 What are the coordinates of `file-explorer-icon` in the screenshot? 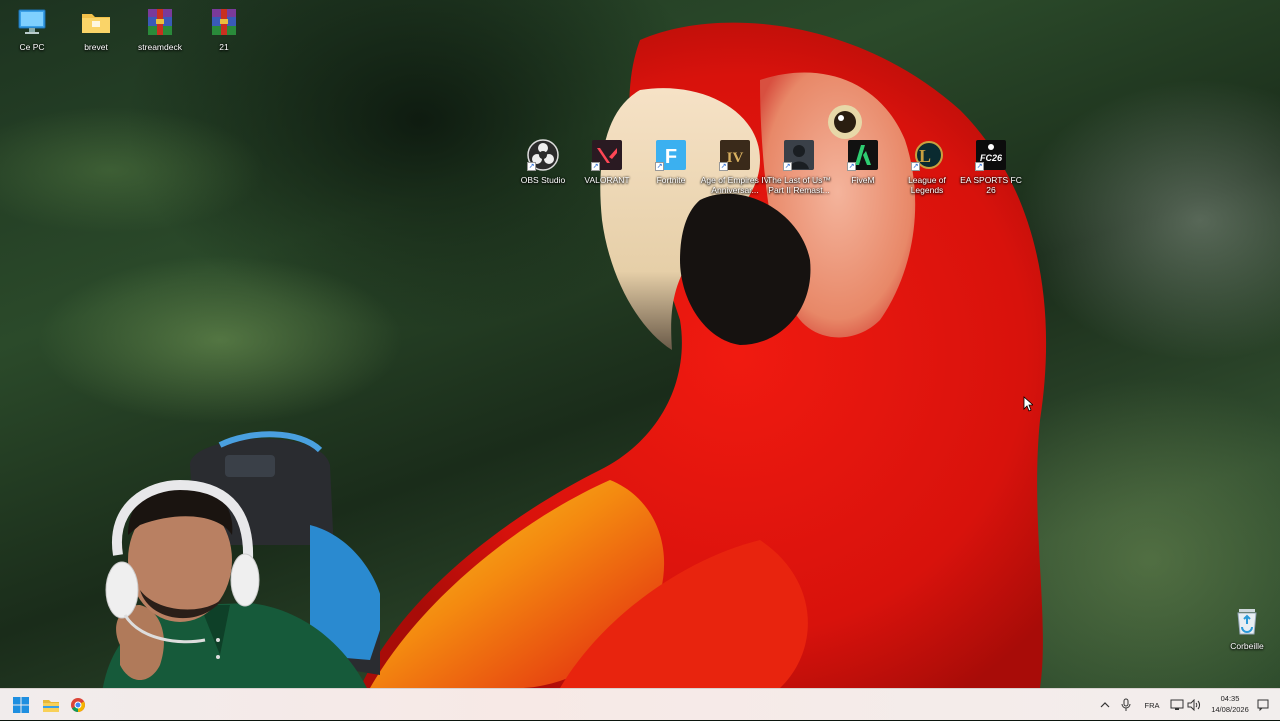 It's located at (51, 706).